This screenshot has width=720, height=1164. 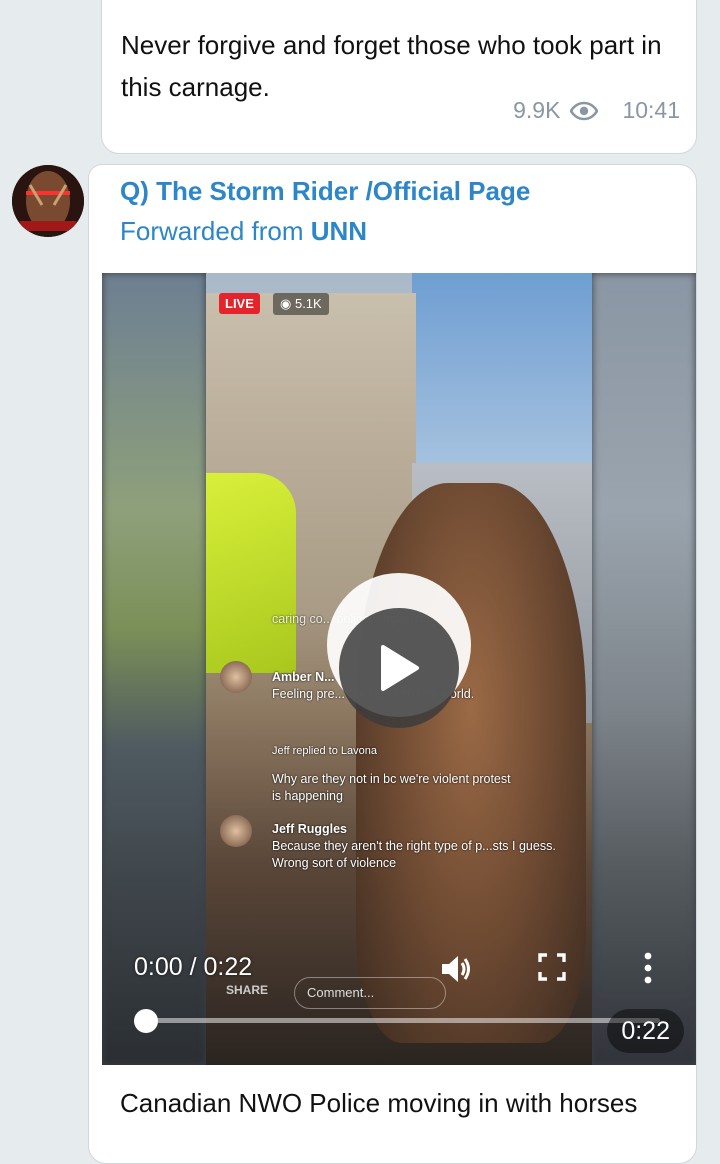 I want to click on channel-avatar, so click(x=48, y=201).